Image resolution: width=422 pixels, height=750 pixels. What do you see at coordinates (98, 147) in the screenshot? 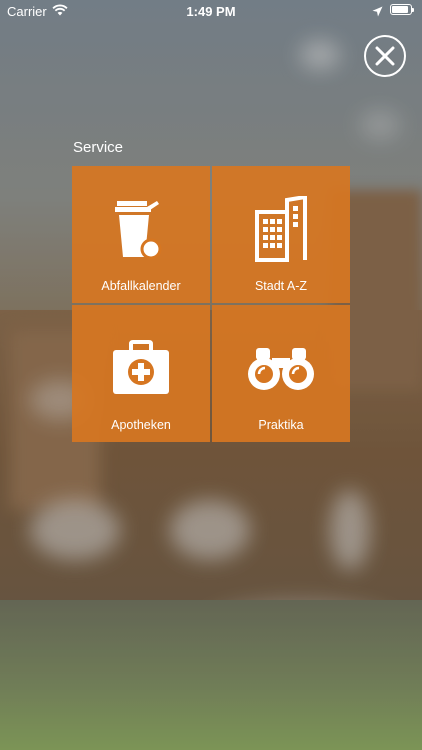
I see `section-title: Service` at bounding box center [98, 147].